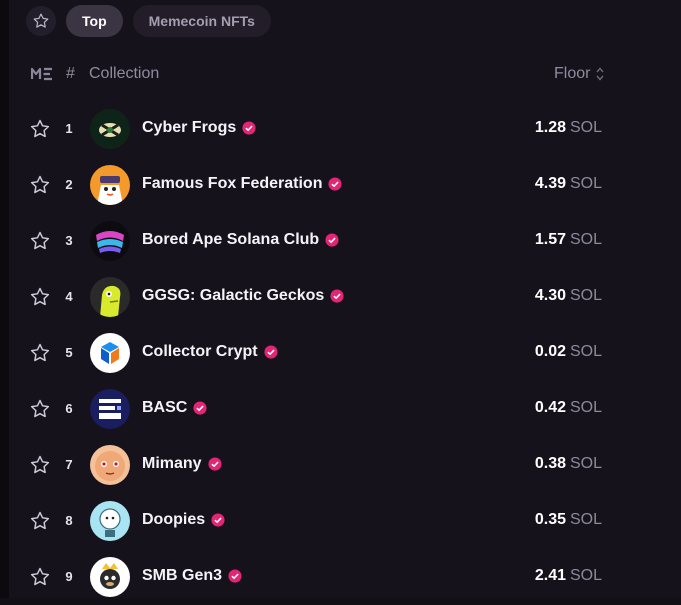 This screenshot has height=605, width=681. I want to click on collection-name: BASC, so click(174, 408).